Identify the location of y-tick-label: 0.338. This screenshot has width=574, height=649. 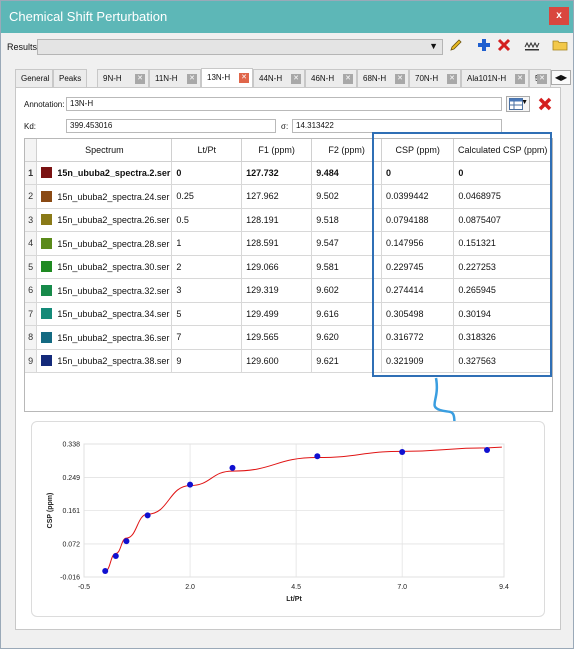
(71, 445).